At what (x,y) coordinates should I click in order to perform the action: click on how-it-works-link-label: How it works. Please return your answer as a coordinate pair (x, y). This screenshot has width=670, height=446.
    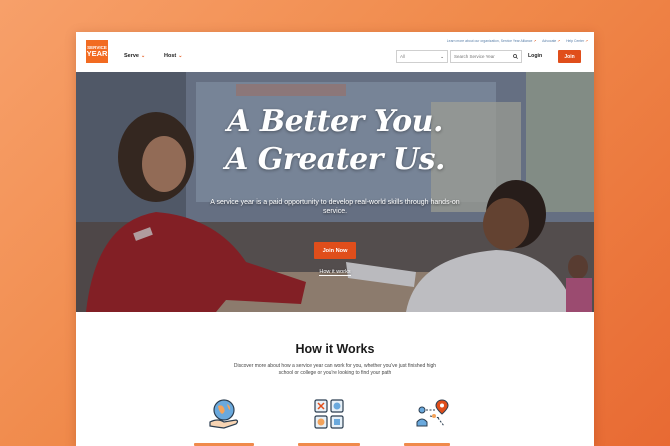
    Looking at the image, I should click on (335, 272).